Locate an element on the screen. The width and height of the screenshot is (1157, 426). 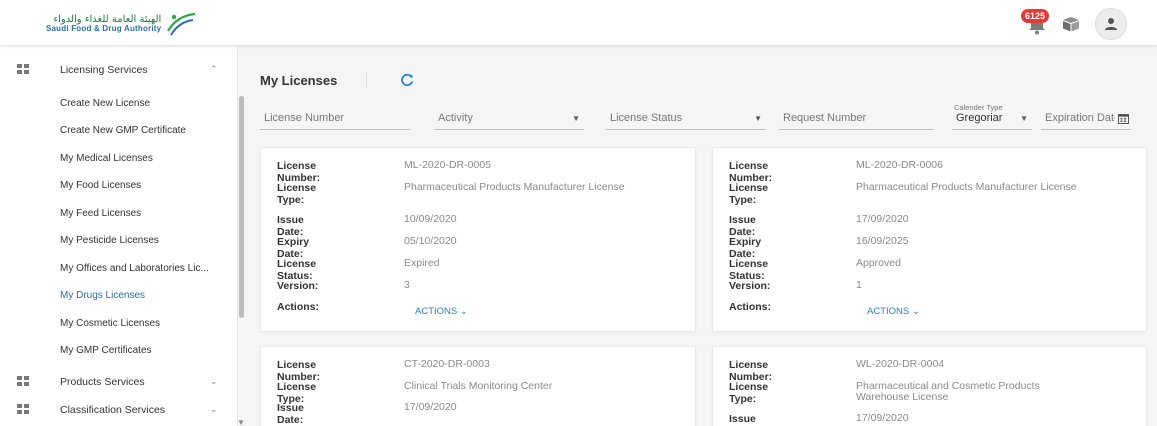
user-avatar-button is located at coordinates (1111, 24).